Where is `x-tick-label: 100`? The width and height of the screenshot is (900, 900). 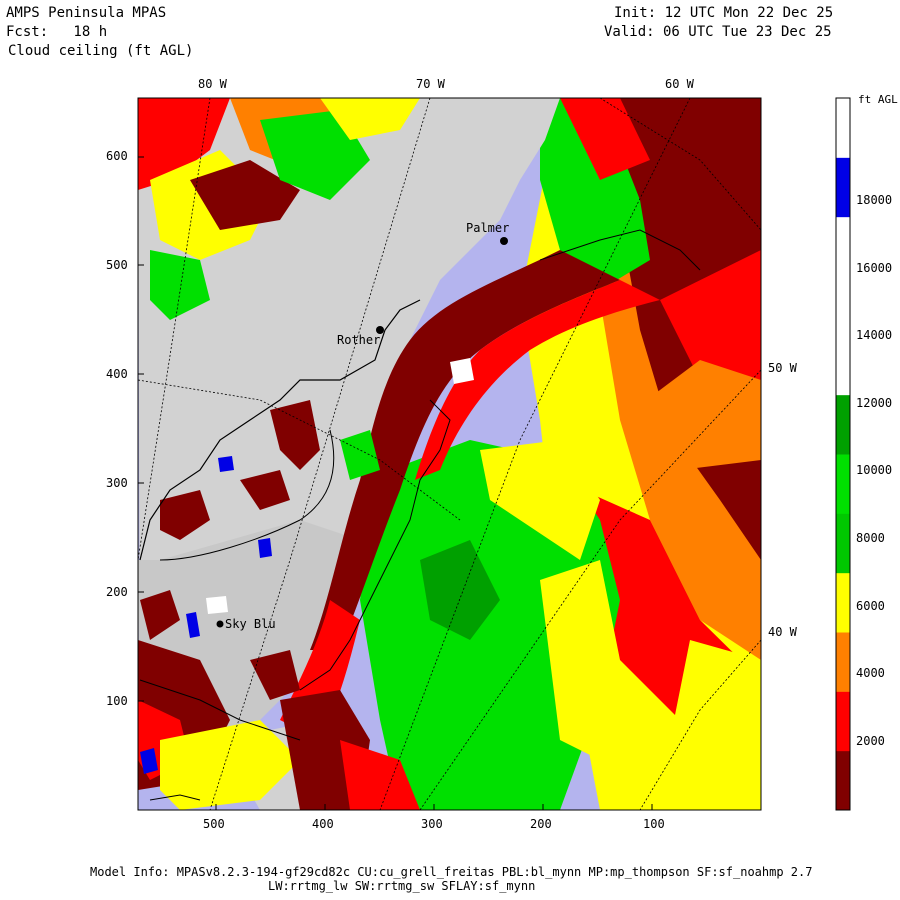 x-tick-label: 100 is located at coordinates (654, 824).